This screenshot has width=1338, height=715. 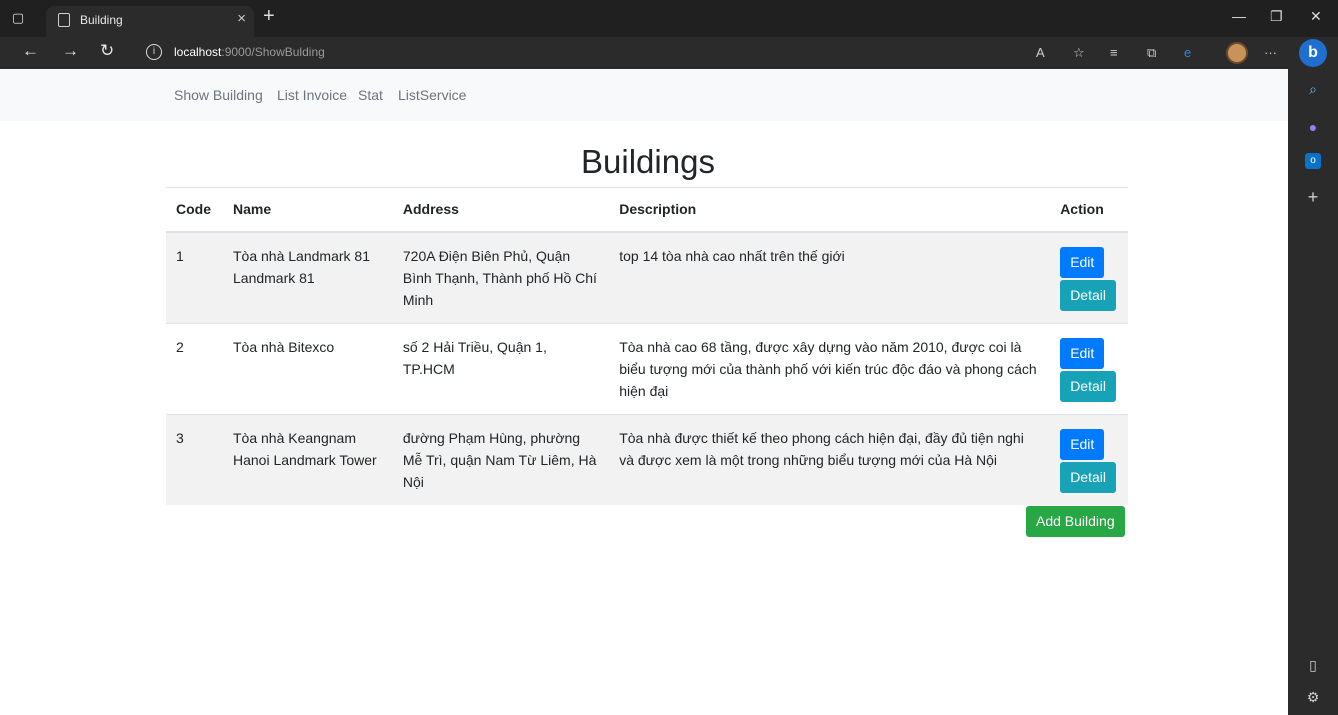 I want to click on add-building-wrapper: Add Building, so click(x=1075, y=521).